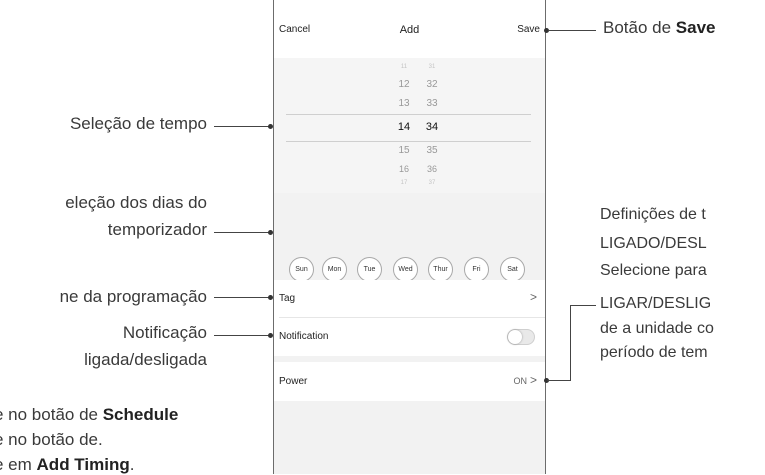 The height and width of the screenshot is (475, 765). Describe the element at coordinates (520, 381) in the screenshot. I see `power-value: ON` at that location.